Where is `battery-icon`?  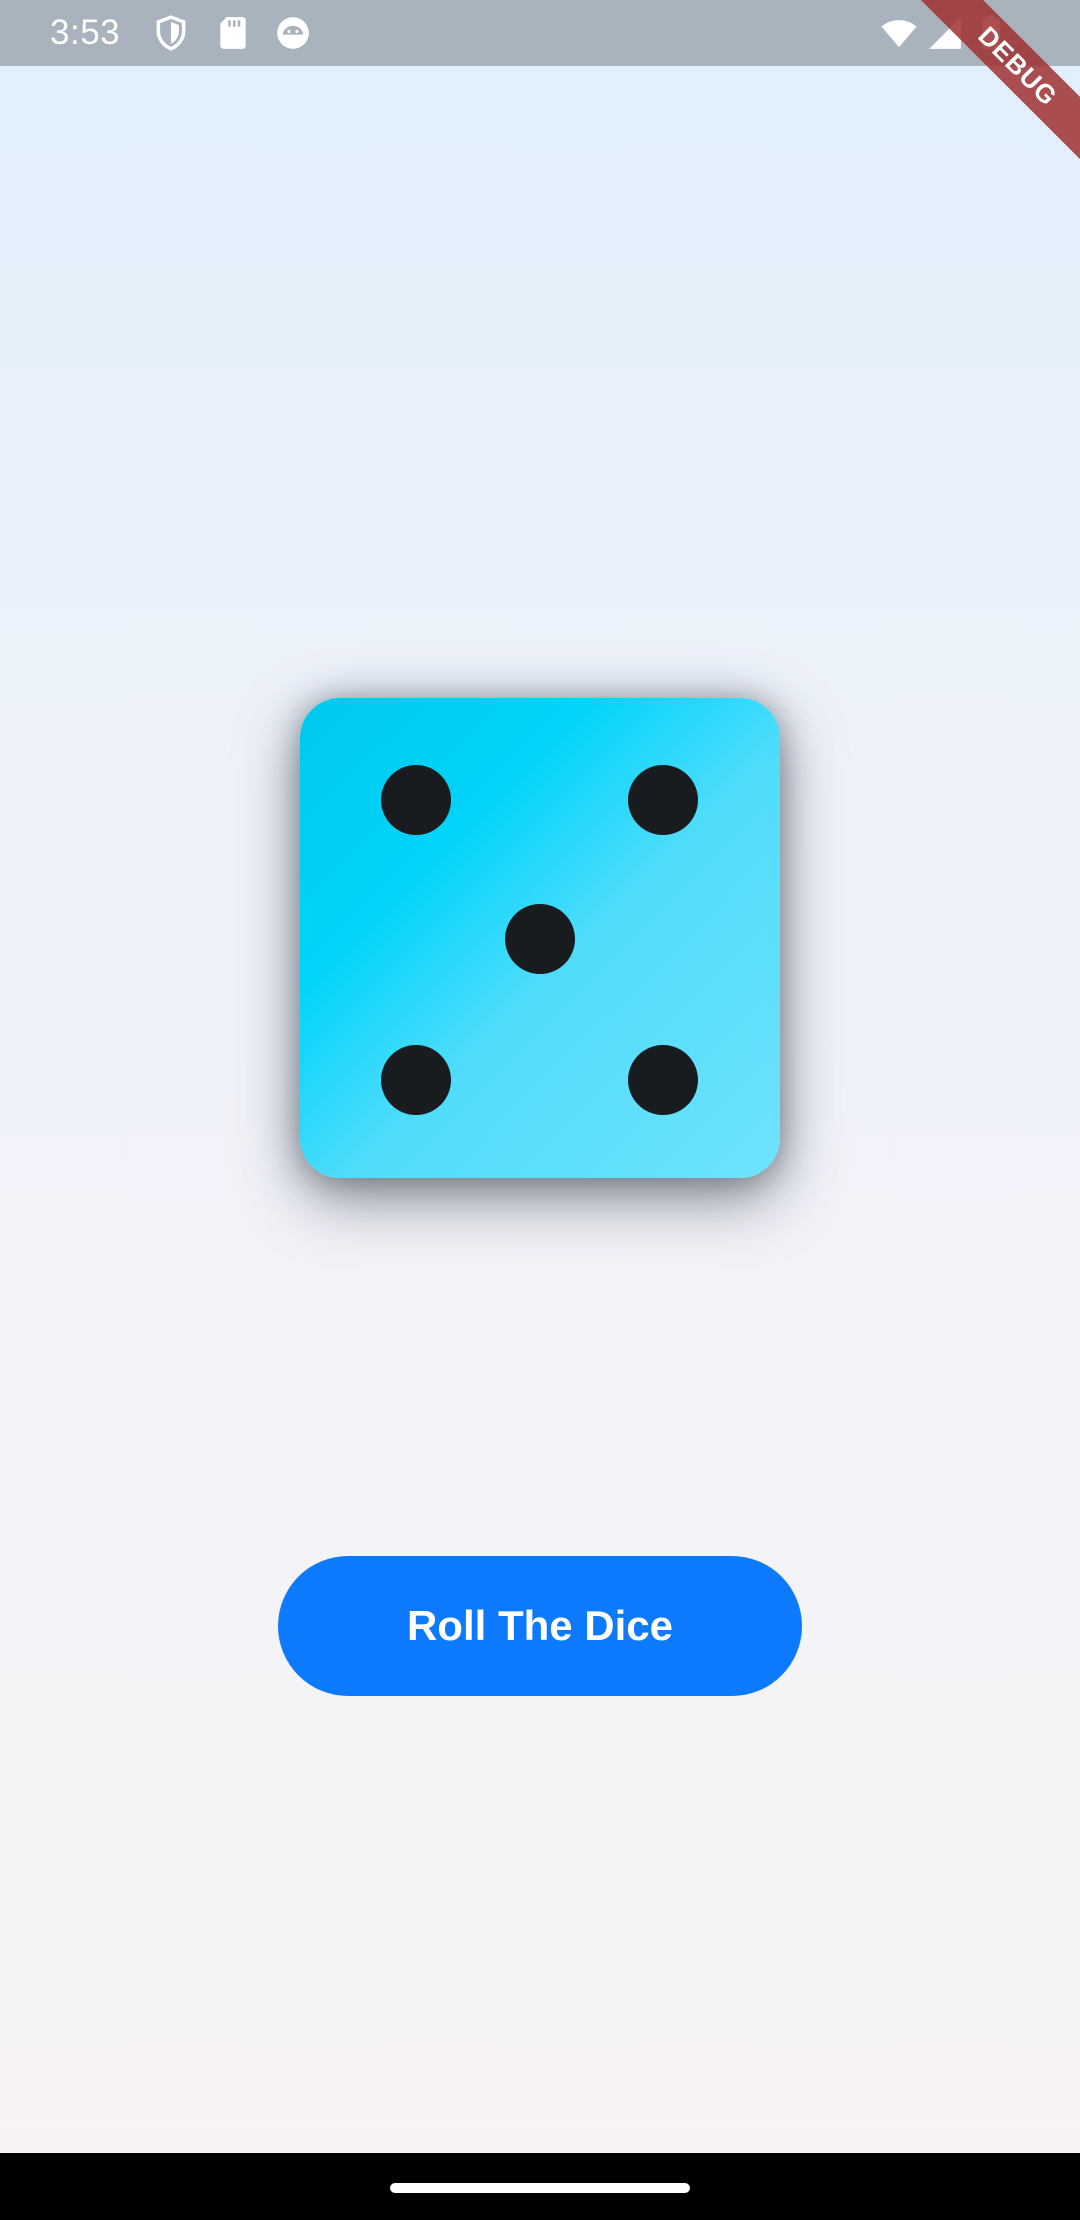 battery-icon is located at coordinates (991, 33).